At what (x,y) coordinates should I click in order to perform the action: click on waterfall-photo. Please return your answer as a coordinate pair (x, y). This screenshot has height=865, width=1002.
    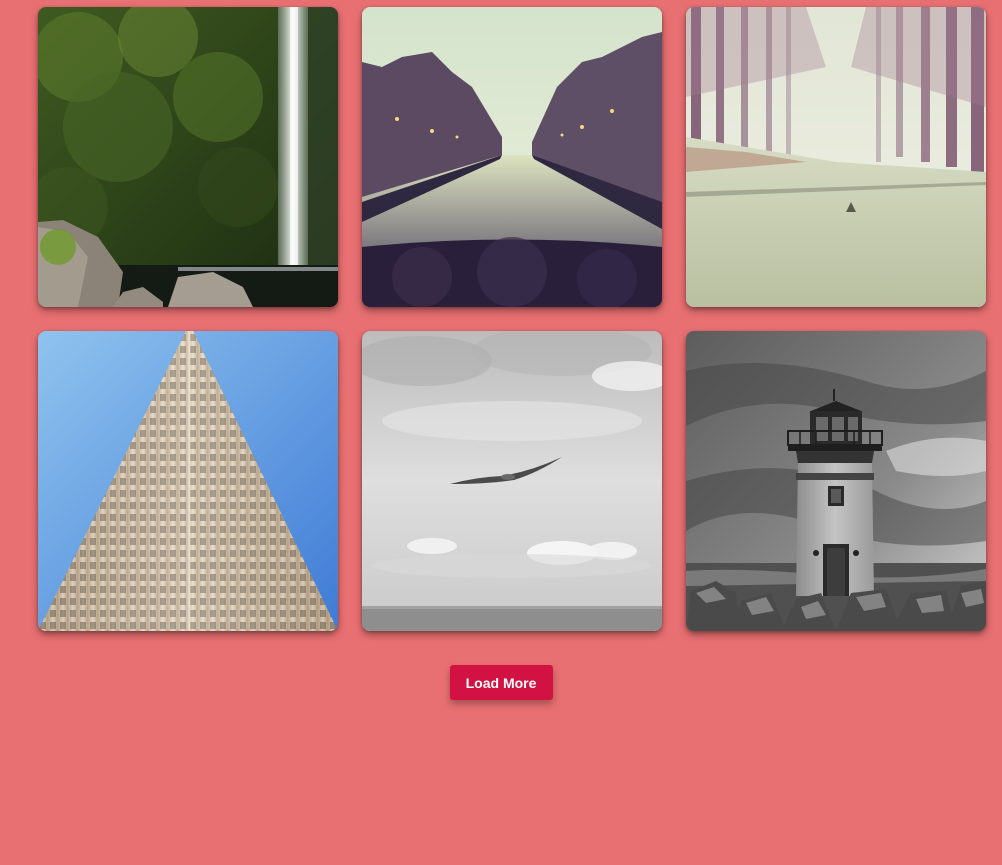
    Looking at the image, I should click on (188, 157).